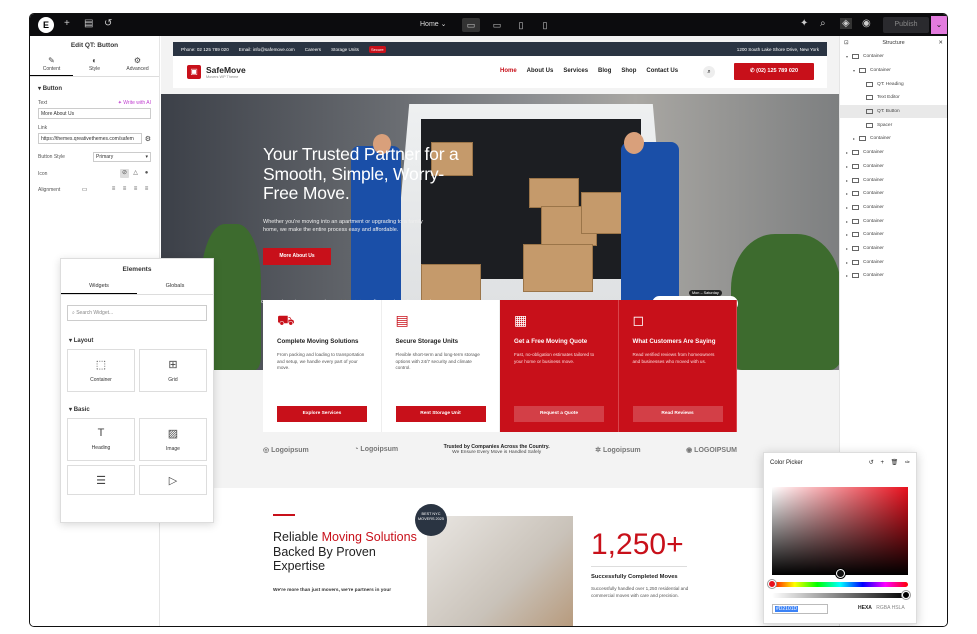  Describe the element at coordinates (906, 595) in the screenshot. I see `alpha-handle` at that location.